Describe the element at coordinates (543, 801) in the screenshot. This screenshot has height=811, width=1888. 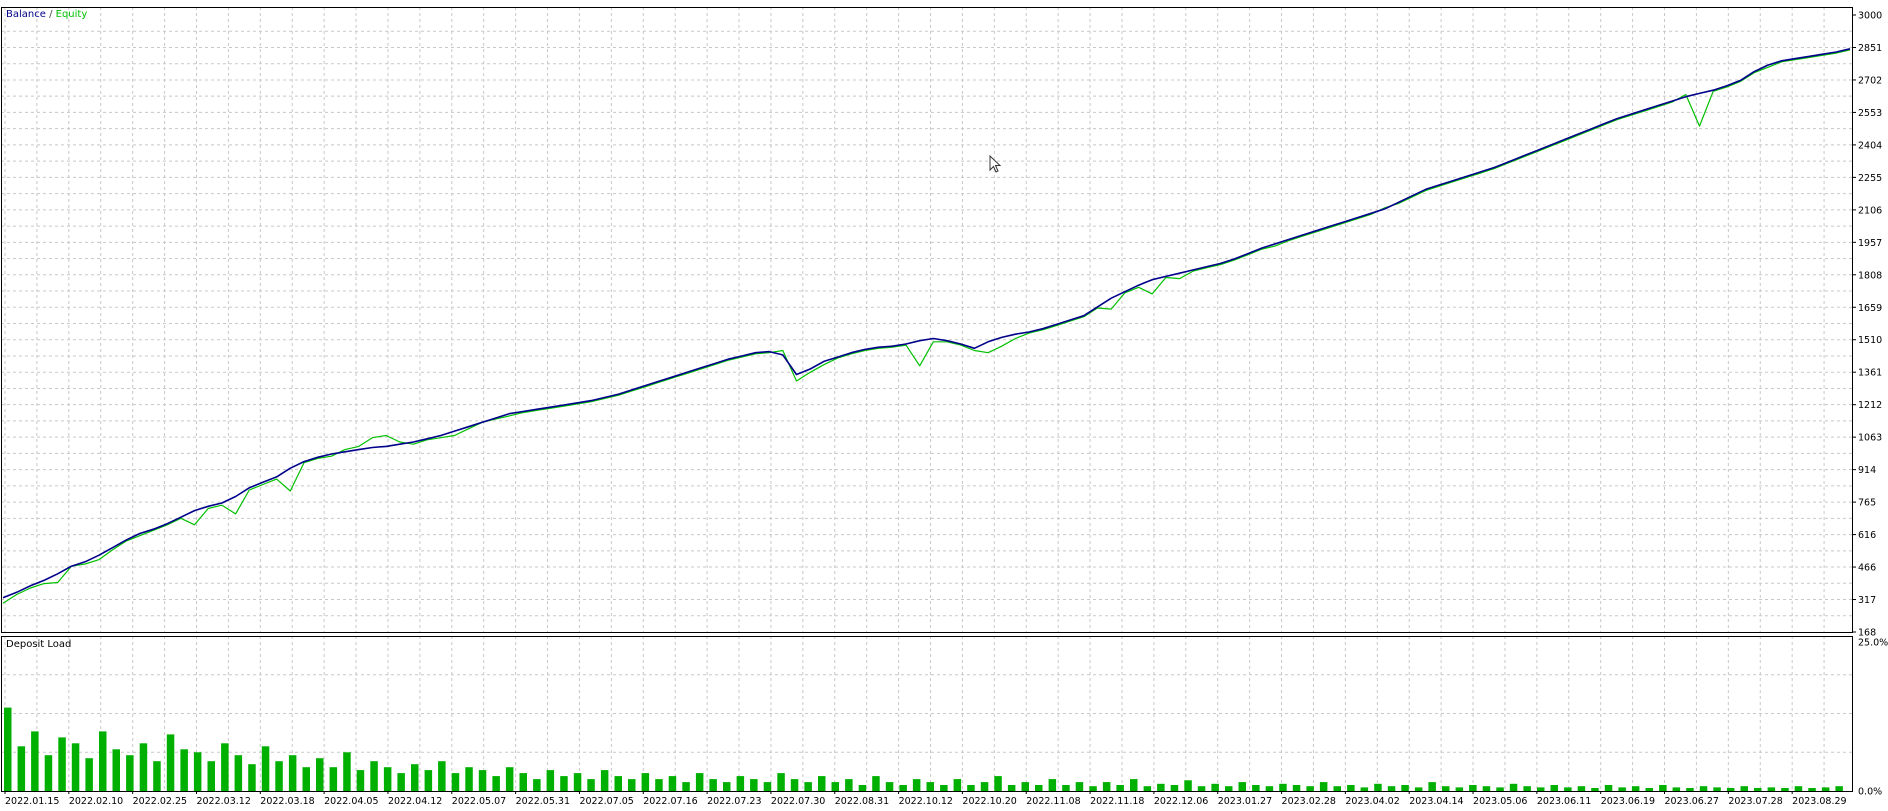
I see `x-tick-label: 2022.05.31` at that location.